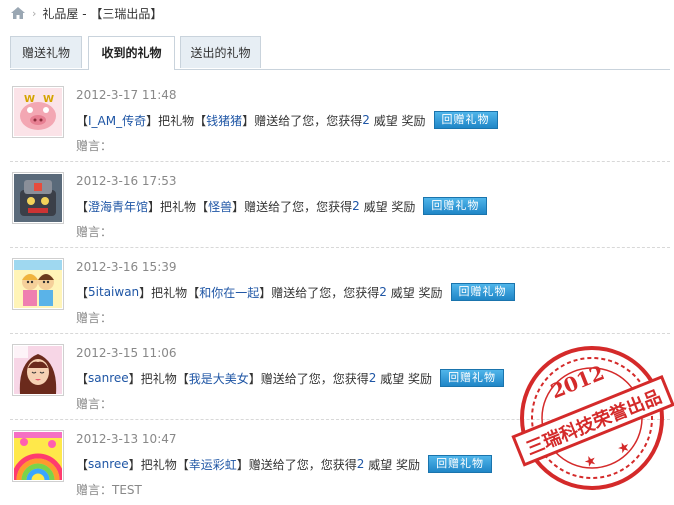 The height and width of the screenshot is (505, 674). What do you see at coordinates (220, 52) in the screenshot?
I see `tab-sent-gifts: 送出的礼物` at bounding box center [220, 52].